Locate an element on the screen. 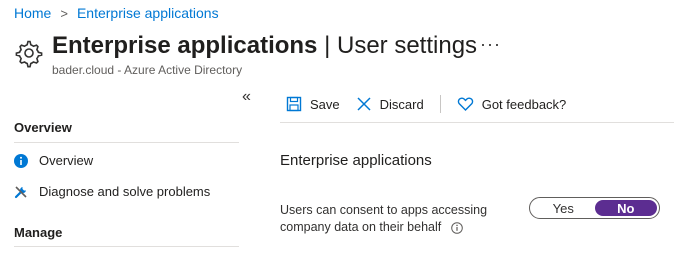 The width and height of the screenshot is (674, 256). gear-icon is located at coordinates (29, 54).